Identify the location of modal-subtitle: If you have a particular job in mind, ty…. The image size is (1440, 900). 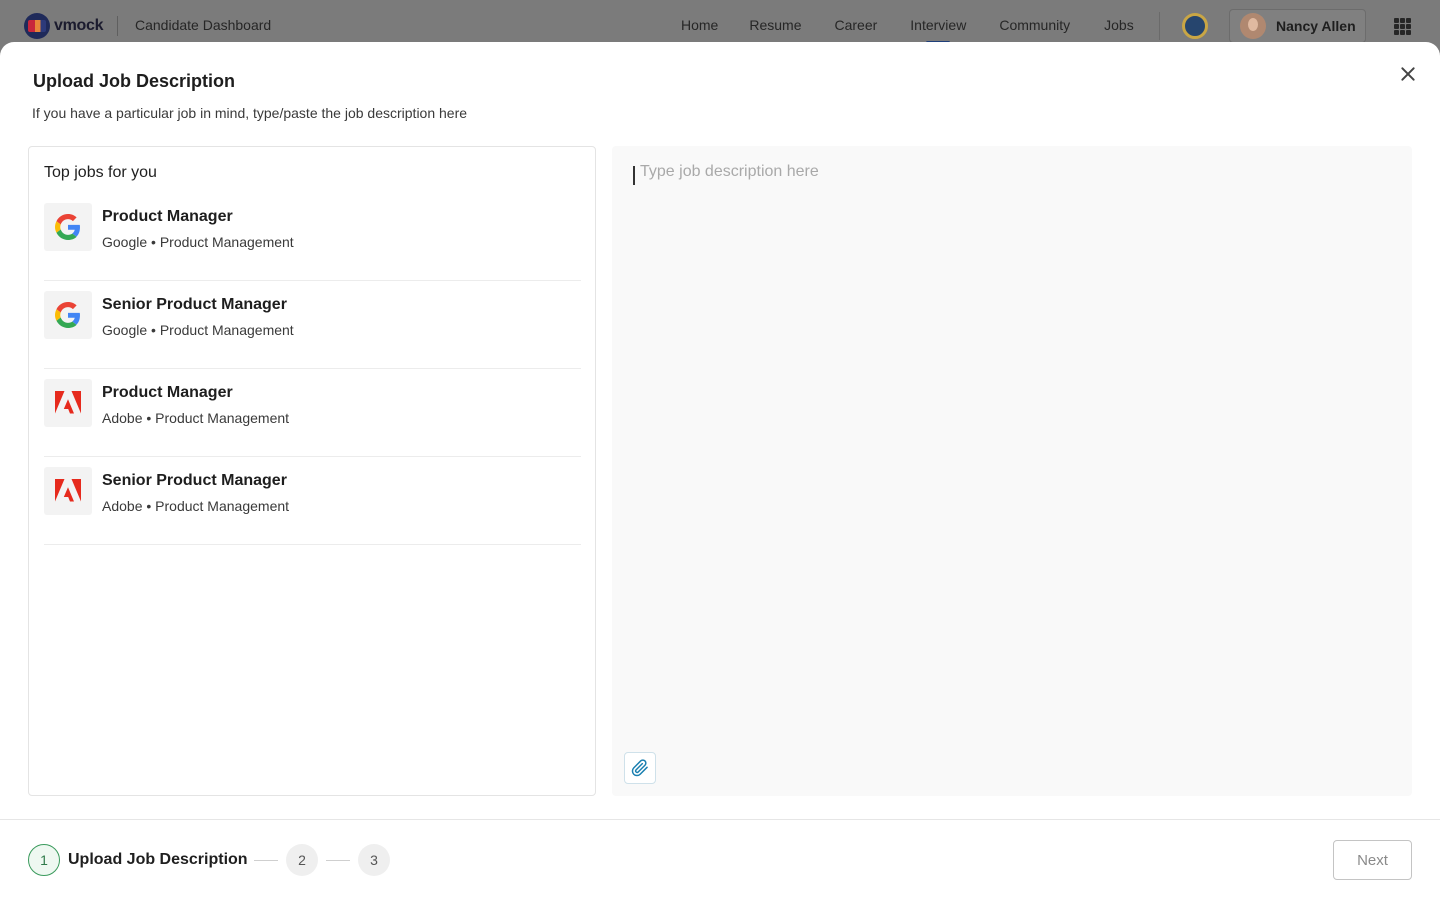
(250, 113).